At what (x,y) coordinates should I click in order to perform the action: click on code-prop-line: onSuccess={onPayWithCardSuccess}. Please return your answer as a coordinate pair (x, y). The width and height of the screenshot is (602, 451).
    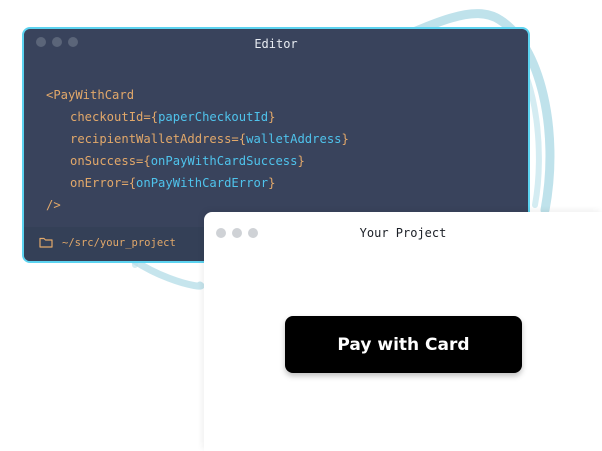
    Looking at the image, I should click on (187, 161).